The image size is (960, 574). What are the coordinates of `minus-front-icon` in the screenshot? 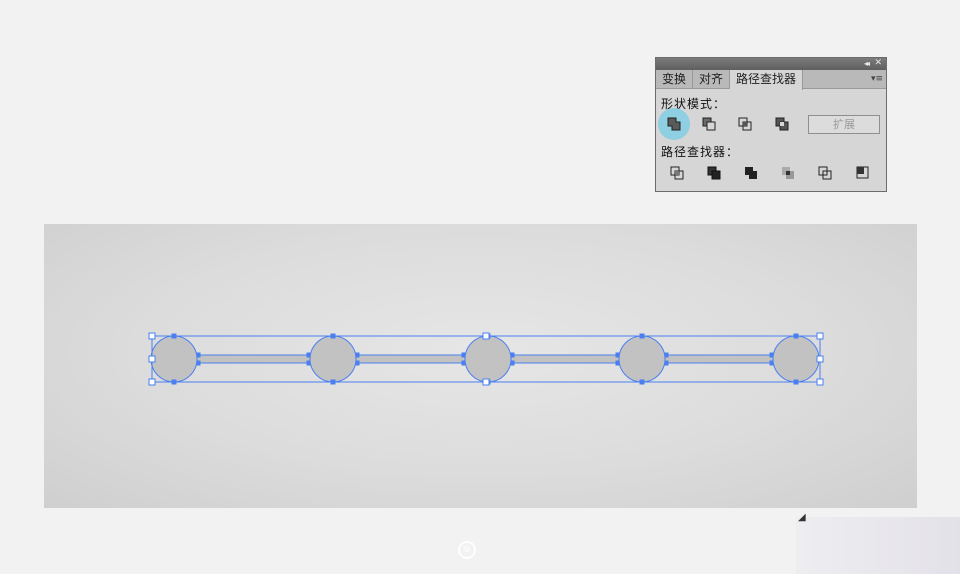 It's located at (709, 124).